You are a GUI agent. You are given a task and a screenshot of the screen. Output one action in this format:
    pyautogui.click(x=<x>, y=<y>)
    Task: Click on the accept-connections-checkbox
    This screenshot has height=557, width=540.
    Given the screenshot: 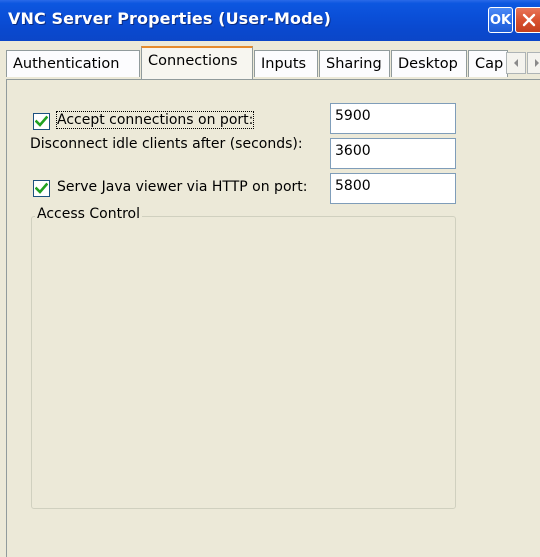 What is the action you would take?
    pyautogui.click(x=41, y=121)
    